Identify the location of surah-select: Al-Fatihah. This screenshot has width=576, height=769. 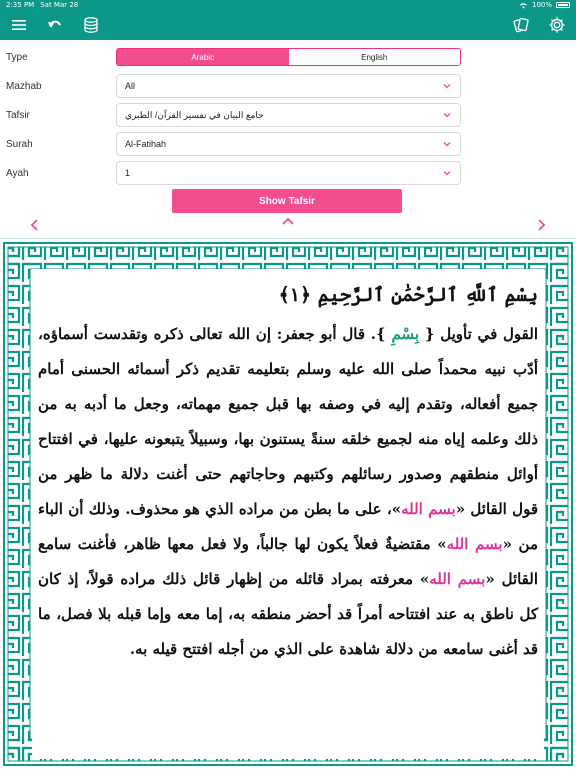
(288, 144).